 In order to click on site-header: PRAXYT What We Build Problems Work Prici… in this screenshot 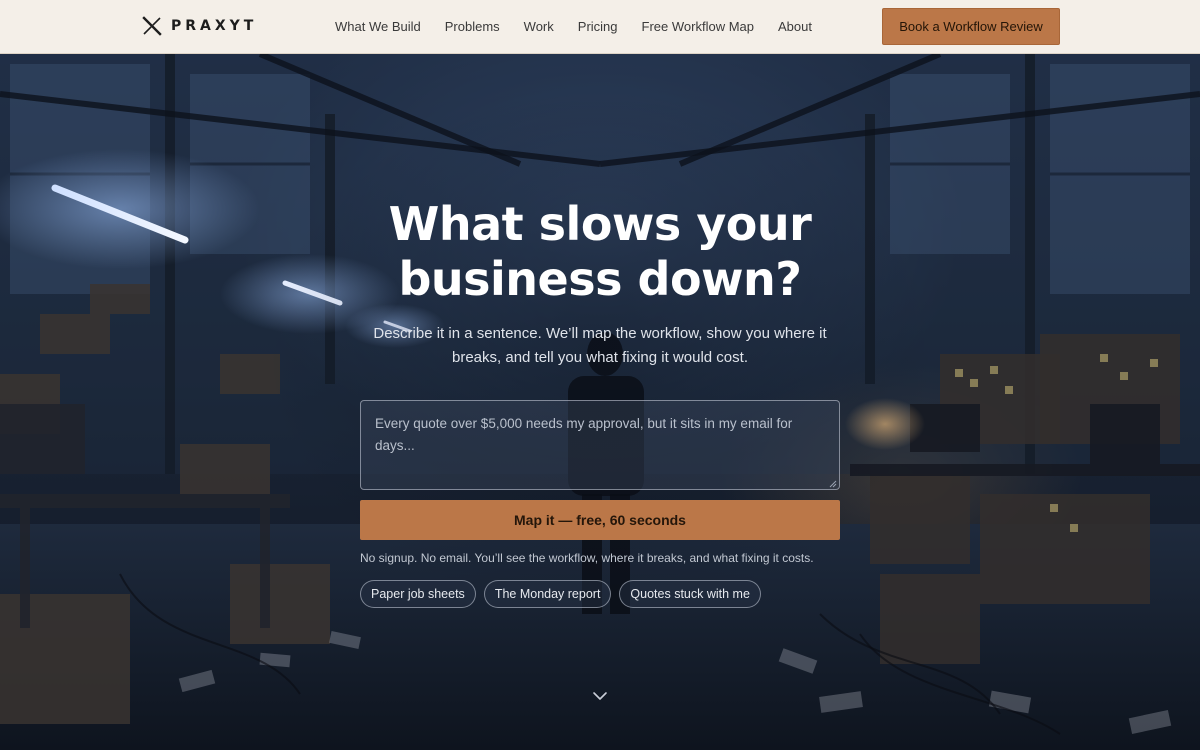, I will do `click(600, 27)`.